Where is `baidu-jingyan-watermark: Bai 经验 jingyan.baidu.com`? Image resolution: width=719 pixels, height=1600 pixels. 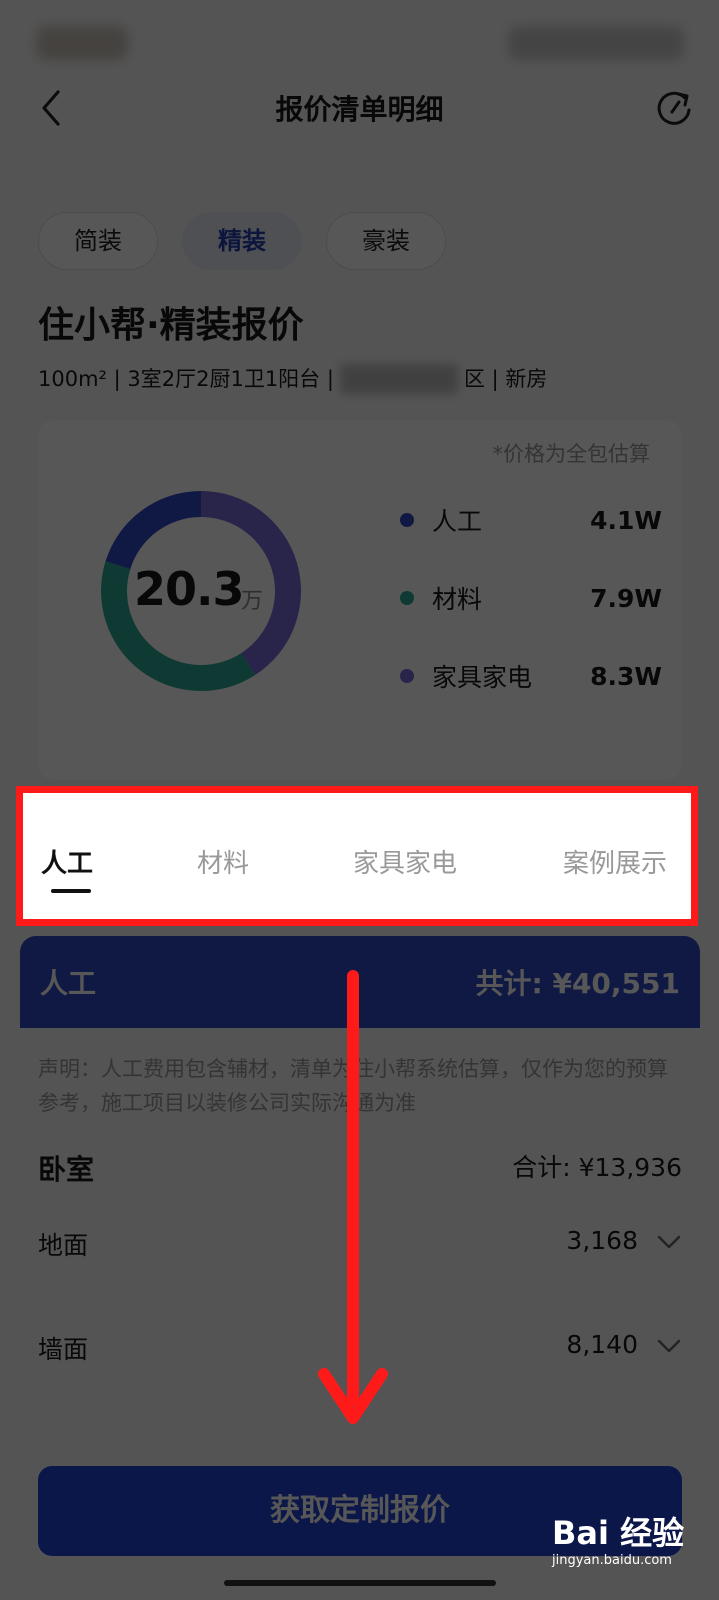
baidu-jingyan-watermark: Bai 经验 jingyan.baidu.com is located at coordinates (627, 1542).